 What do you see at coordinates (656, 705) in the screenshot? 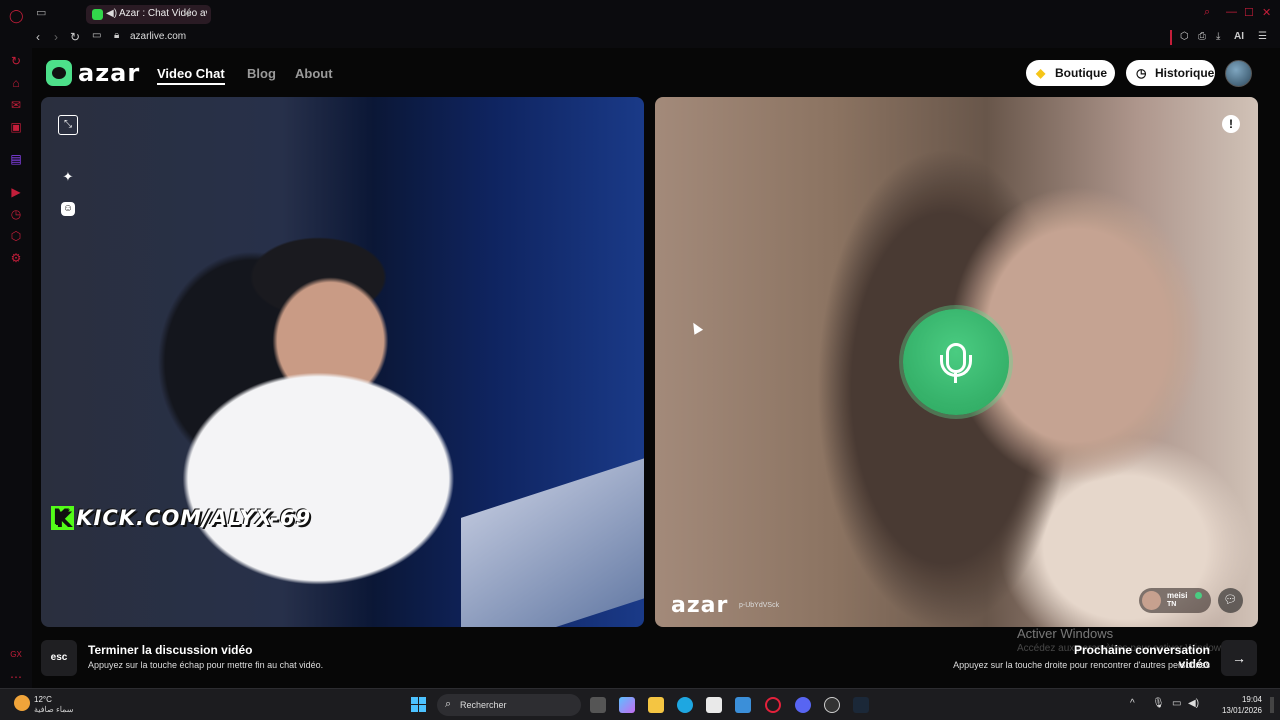
I see `file-explorer-icon` at bounding box center [656, 705].